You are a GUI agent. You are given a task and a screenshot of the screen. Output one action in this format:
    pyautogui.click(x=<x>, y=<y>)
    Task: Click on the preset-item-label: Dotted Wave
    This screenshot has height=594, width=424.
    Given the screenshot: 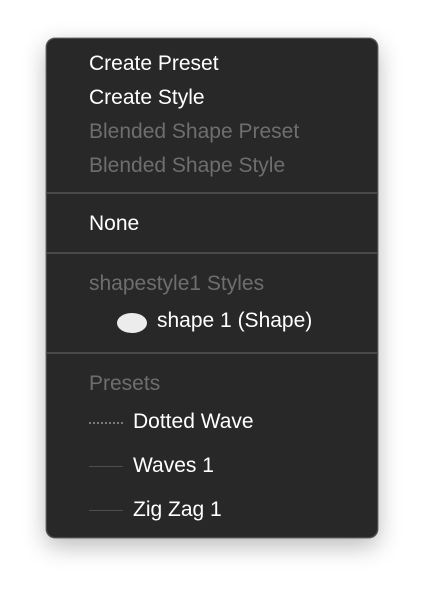 What is the action you would take?
    pyautogui.click(x=193, y=421)
    